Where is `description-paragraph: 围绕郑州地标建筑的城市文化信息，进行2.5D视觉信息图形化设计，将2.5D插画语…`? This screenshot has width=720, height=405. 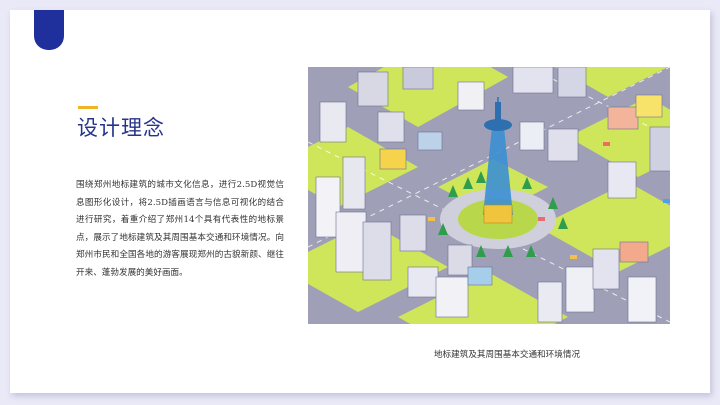 description-paragraph: 围绕郑州地标建筑的城市文化信息，进行2.5D视觉信息图形化设计，将2.5D插画语… is located at coordinates (180, 229).